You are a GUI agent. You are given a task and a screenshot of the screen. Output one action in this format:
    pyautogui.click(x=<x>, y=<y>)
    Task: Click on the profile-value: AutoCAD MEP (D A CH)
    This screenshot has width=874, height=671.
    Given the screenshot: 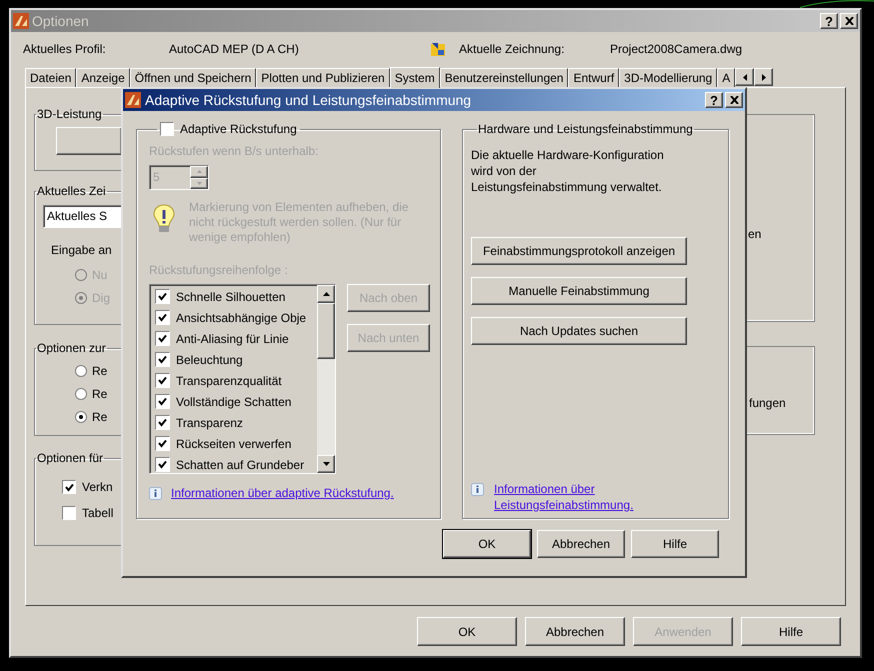 What is the action you would take?
    pyautogui.click(x=234, y=49)
    